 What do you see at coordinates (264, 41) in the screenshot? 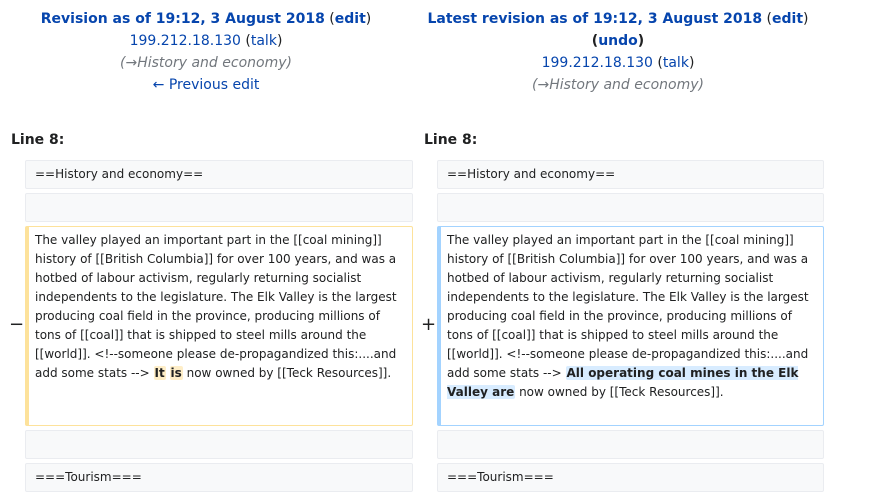
I see `left-talk-link: talk` at bounding box center [264, 41].